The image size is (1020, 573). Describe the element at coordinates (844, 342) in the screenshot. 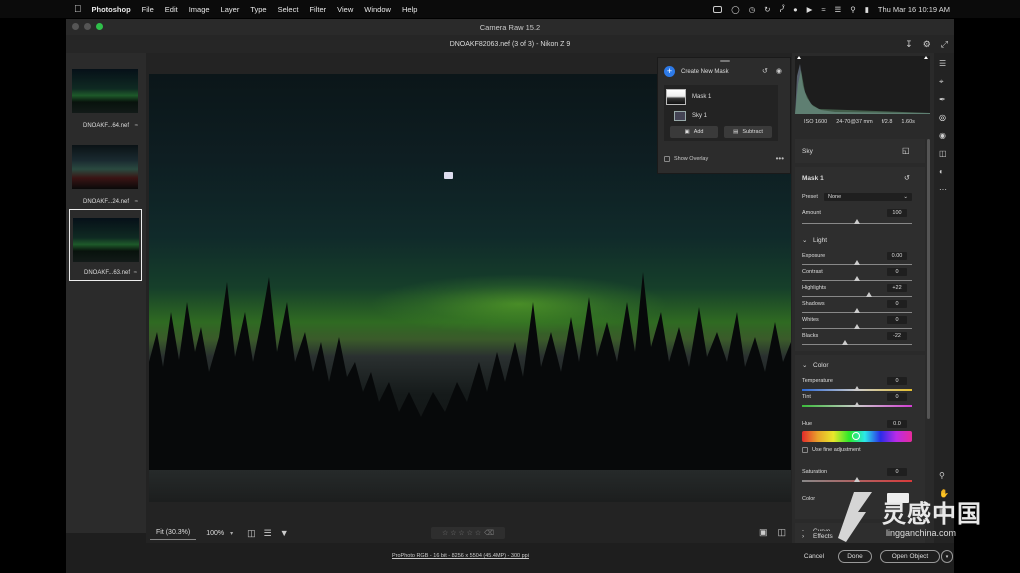

I see `light-blacks-thumb` at that location.